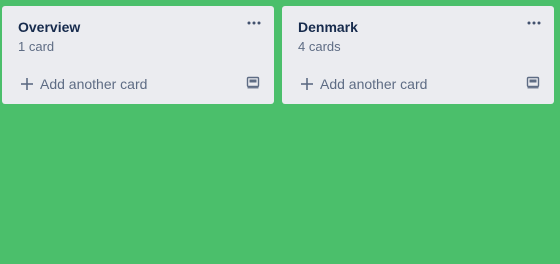  Describe the element at coordinates (328, 27) in the screenshot. I see `list-title: Denmark` at that location.